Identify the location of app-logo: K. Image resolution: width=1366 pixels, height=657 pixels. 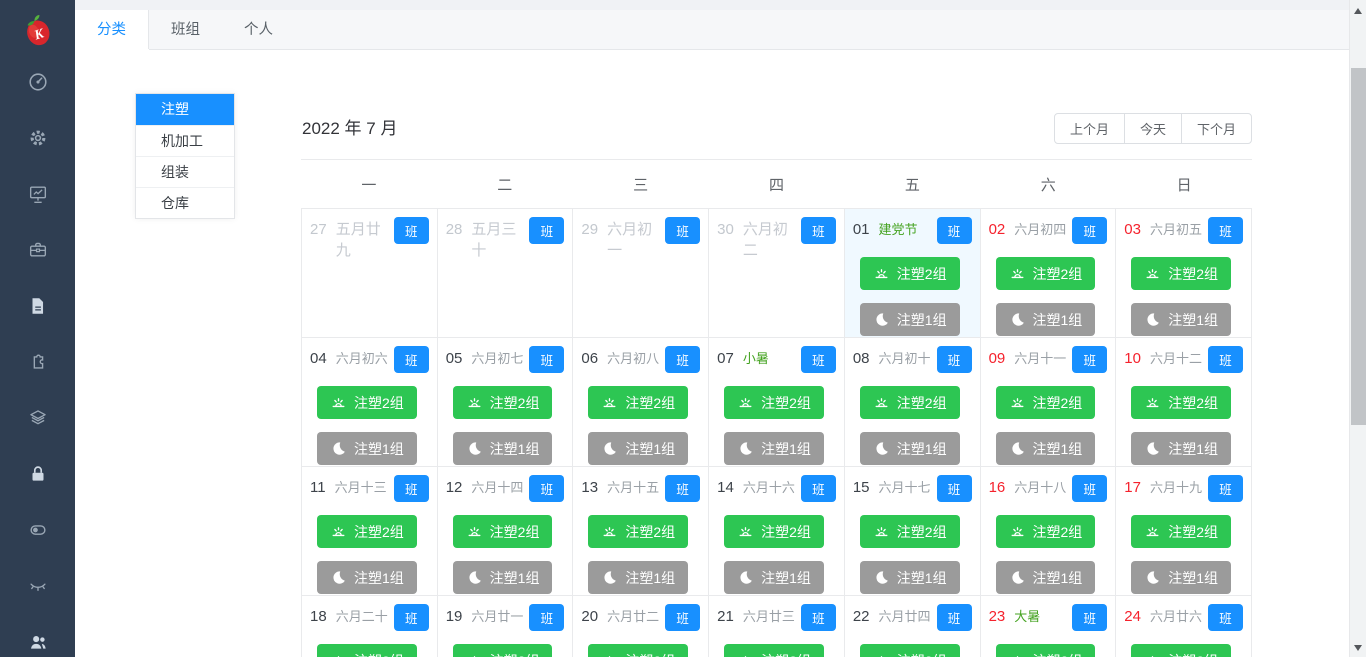
(38, 30).